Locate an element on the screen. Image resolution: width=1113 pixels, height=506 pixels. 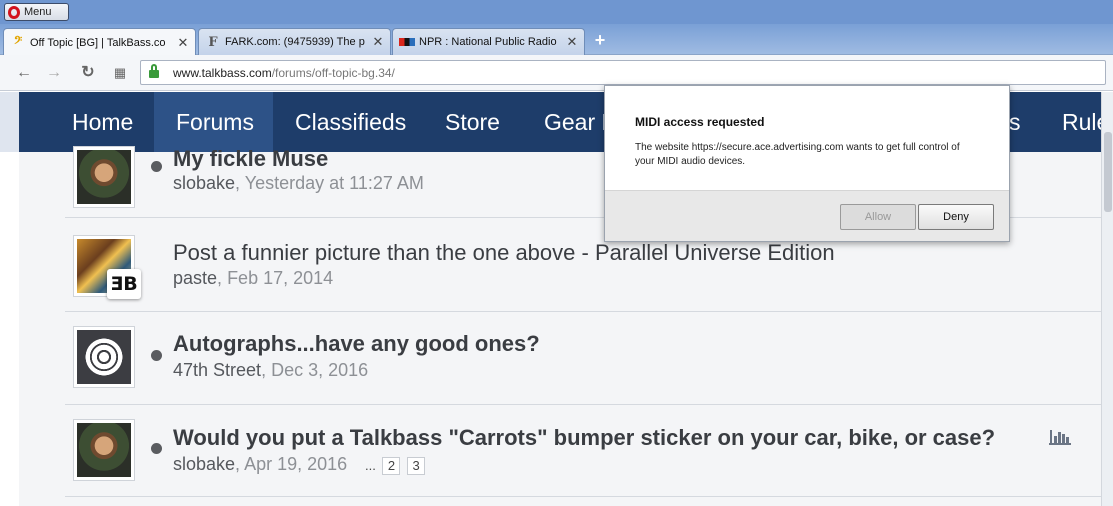
opera-logo-icon is located at coordinates (14, 12).